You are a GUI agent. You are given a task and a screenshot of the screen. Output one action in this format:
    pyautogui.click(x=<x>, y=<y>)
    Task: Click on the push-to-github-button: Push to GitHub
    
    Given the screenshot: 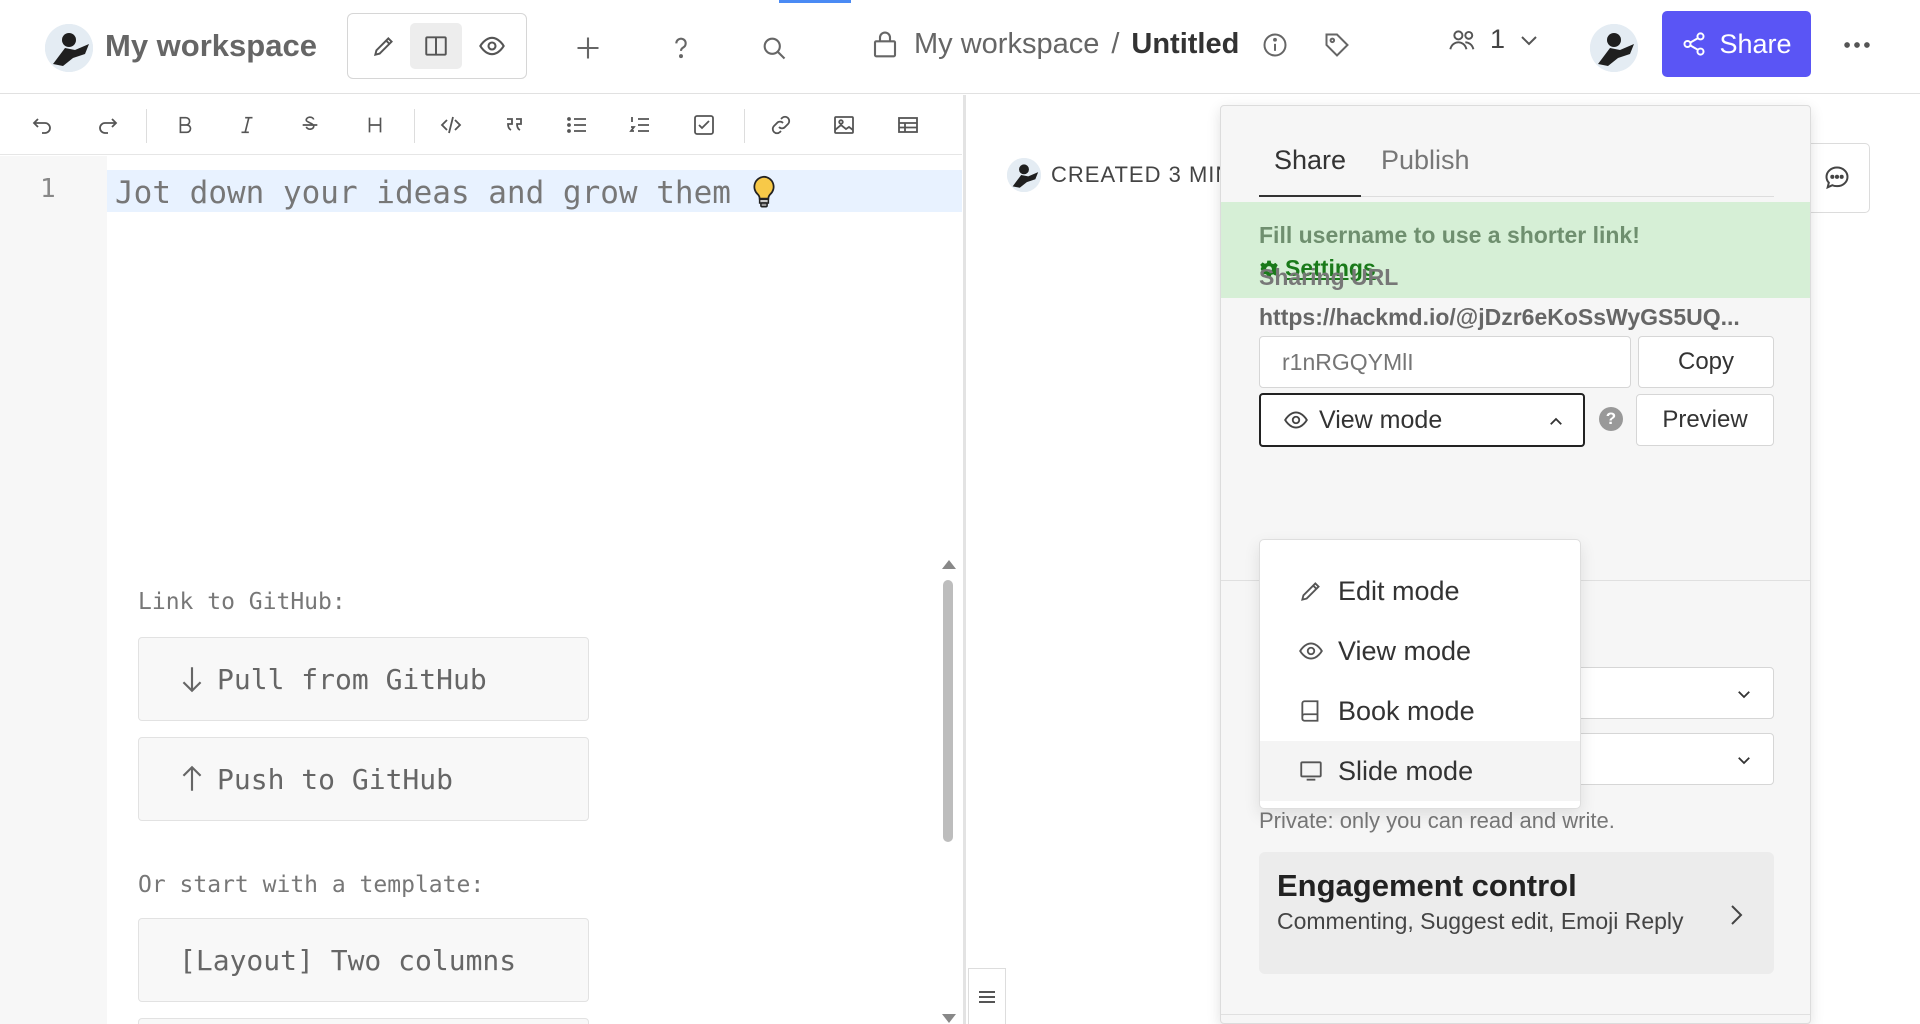 What is the action you would take?
    pyautogui.click(x=363, y=779)
    